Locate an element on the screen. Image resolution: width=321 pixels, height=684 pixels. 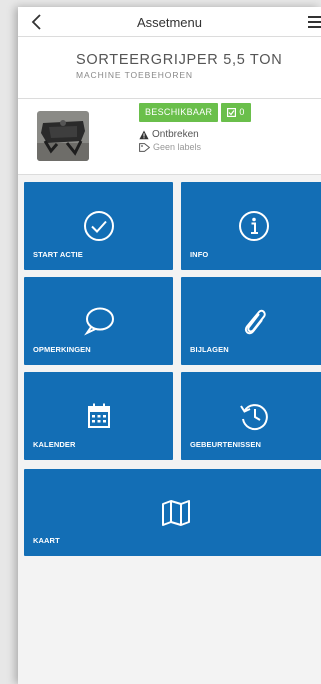
labels-row: Geen labels is located at coordinates (170, 147).